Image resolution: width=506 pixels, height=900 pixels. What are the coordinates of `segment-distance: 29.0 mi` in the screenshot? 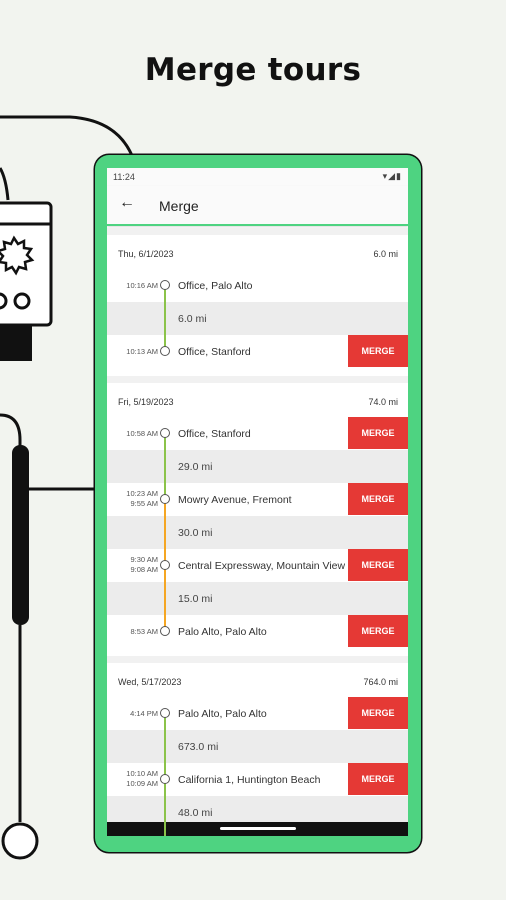 It's located at (195, 467).